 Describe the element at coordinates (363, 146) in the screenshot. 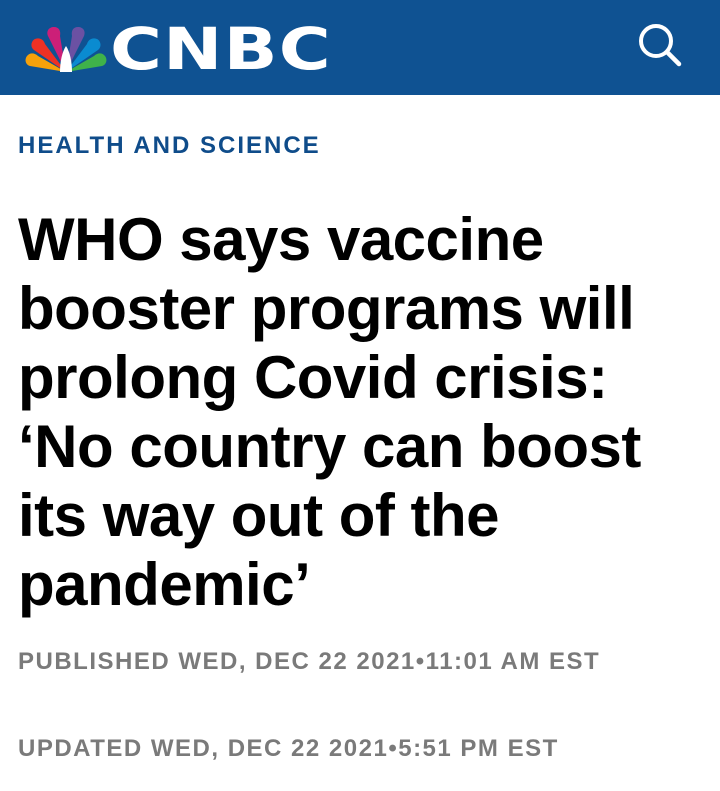

I see `section-label: HEALTH AND SCIENCE` at that location.